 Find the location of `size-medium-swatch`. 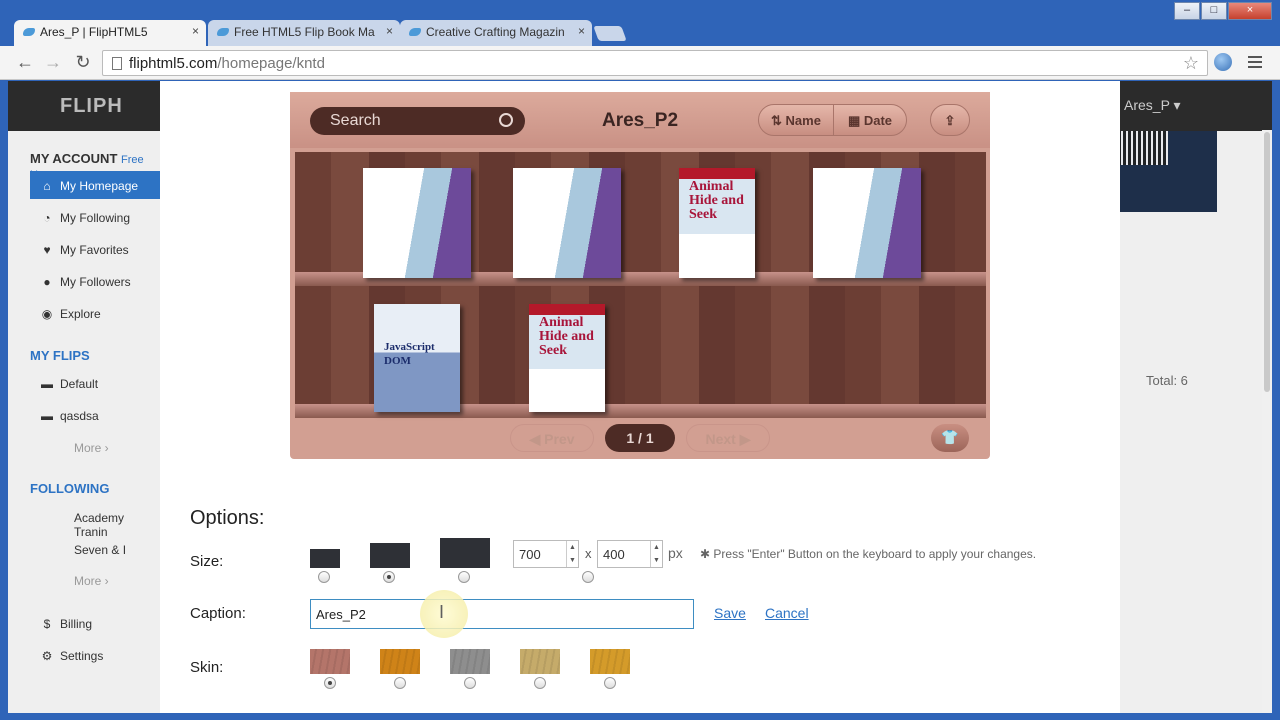

size-medium-swatch is located at coordinates (390, 555).